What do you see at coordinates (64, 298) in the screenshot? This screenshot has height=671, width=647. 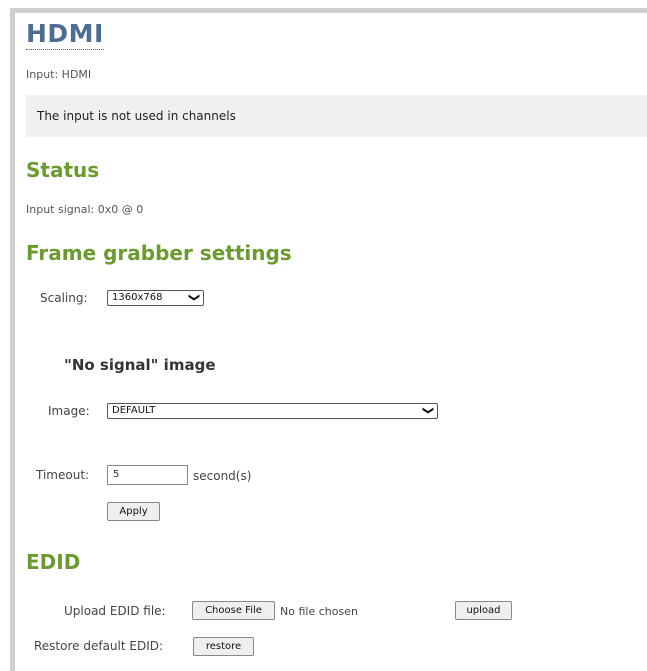 I see `scaling-label: Scaling:` at bounding box center [64, 298].